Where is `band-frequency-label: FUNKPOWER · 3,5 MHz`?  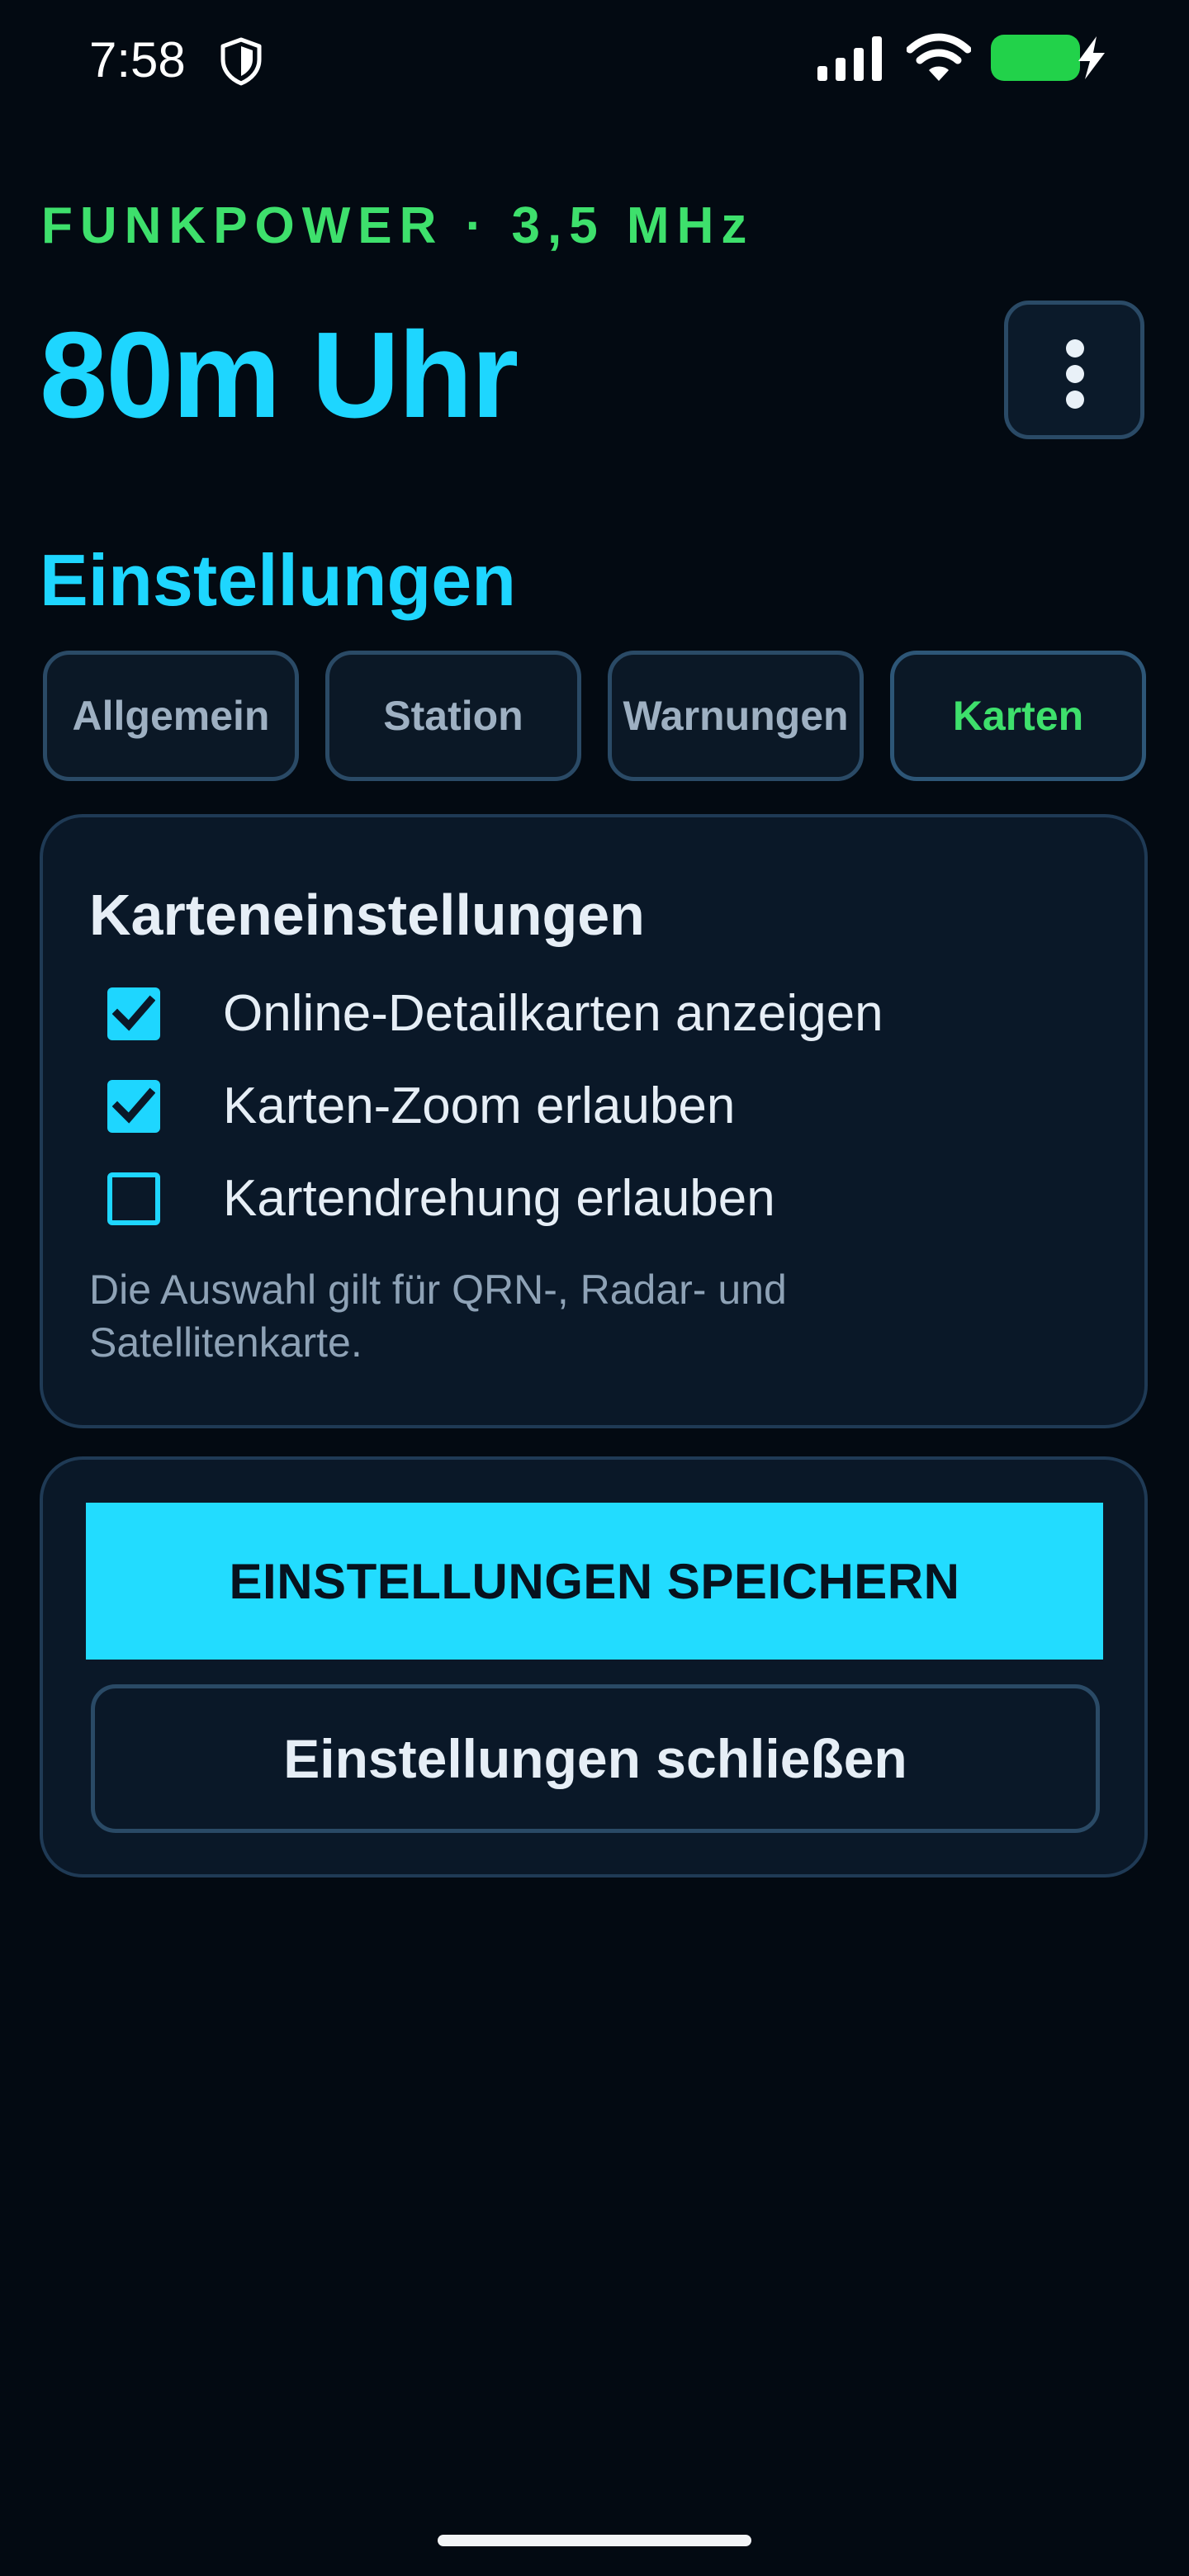
band-frequency-label: FUNKPOWER · 3,5 MHz is located at coordinates (398, 225).